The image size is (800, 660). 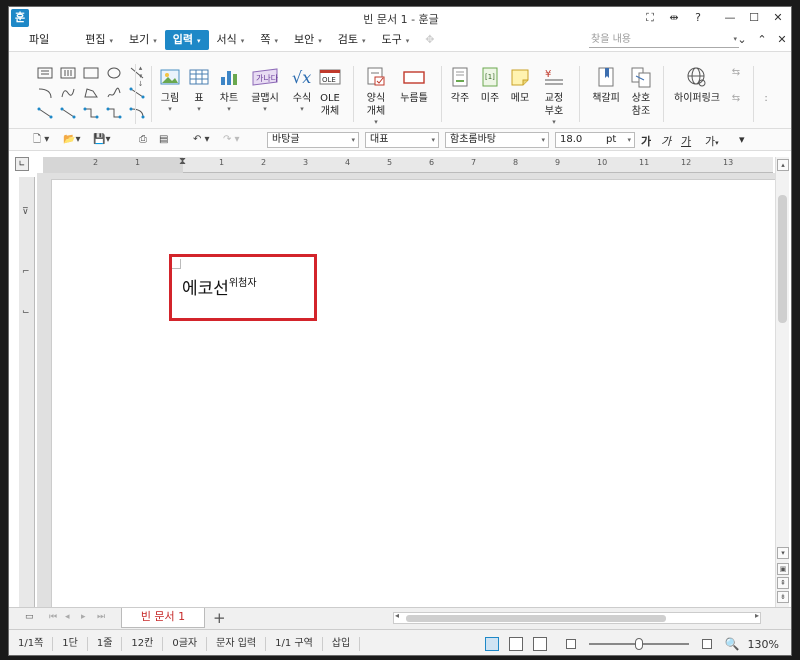 What do you see at coordinates (29, 617) in the screenshot?
I see `doc-list-icon: ▭` at bounding box center [29, 617].